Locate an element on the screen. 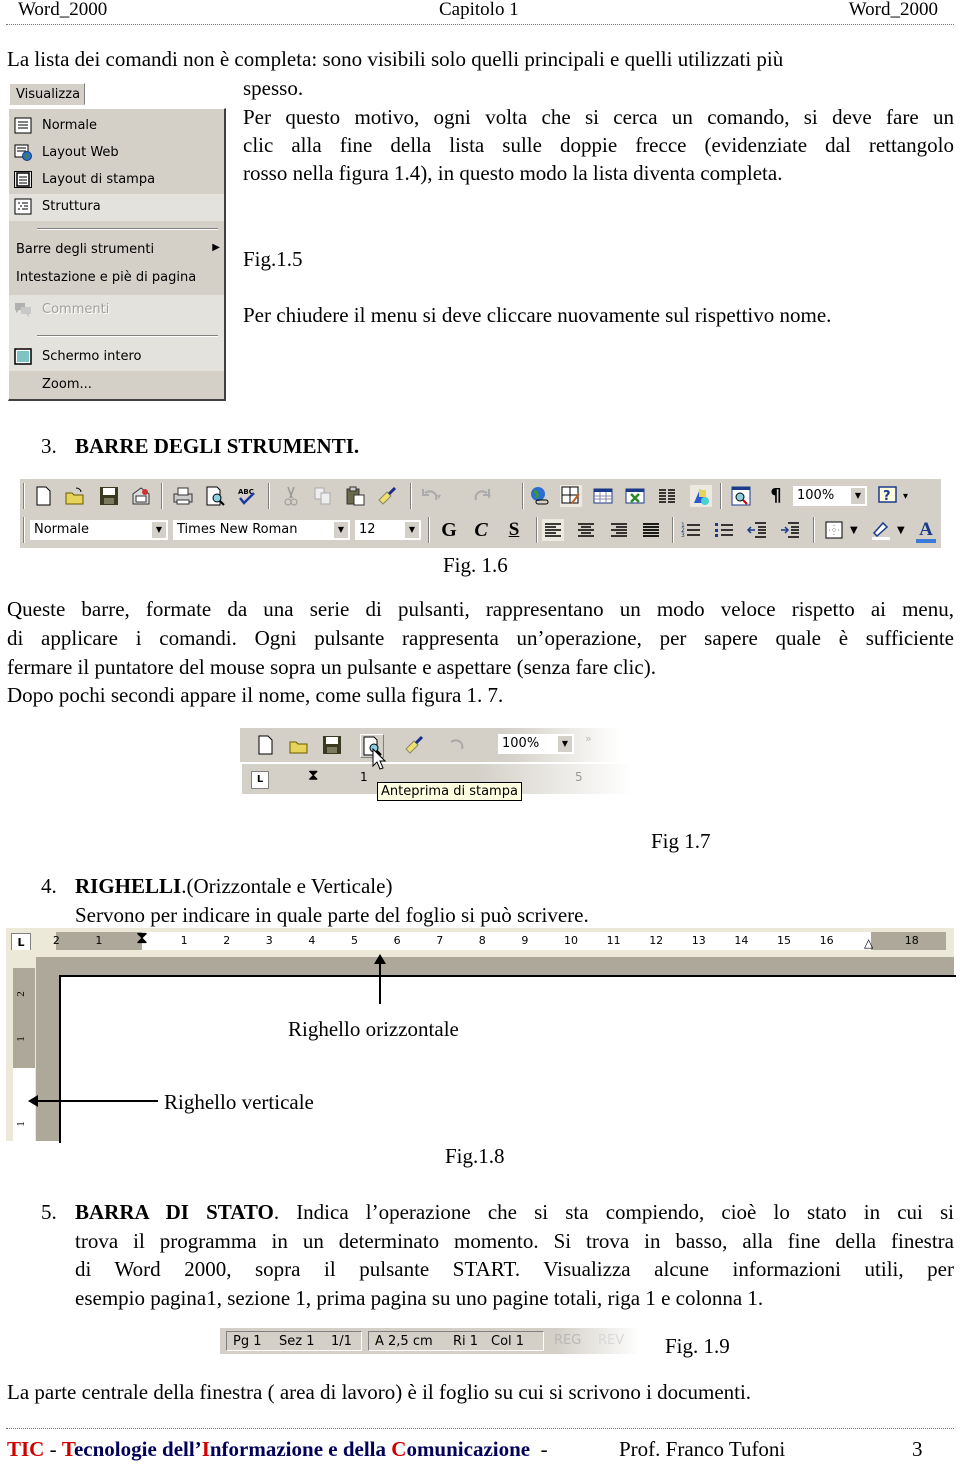 This screenshot has height=1469, width=960. increase-indent-icon is located at coordinates (790, 530).